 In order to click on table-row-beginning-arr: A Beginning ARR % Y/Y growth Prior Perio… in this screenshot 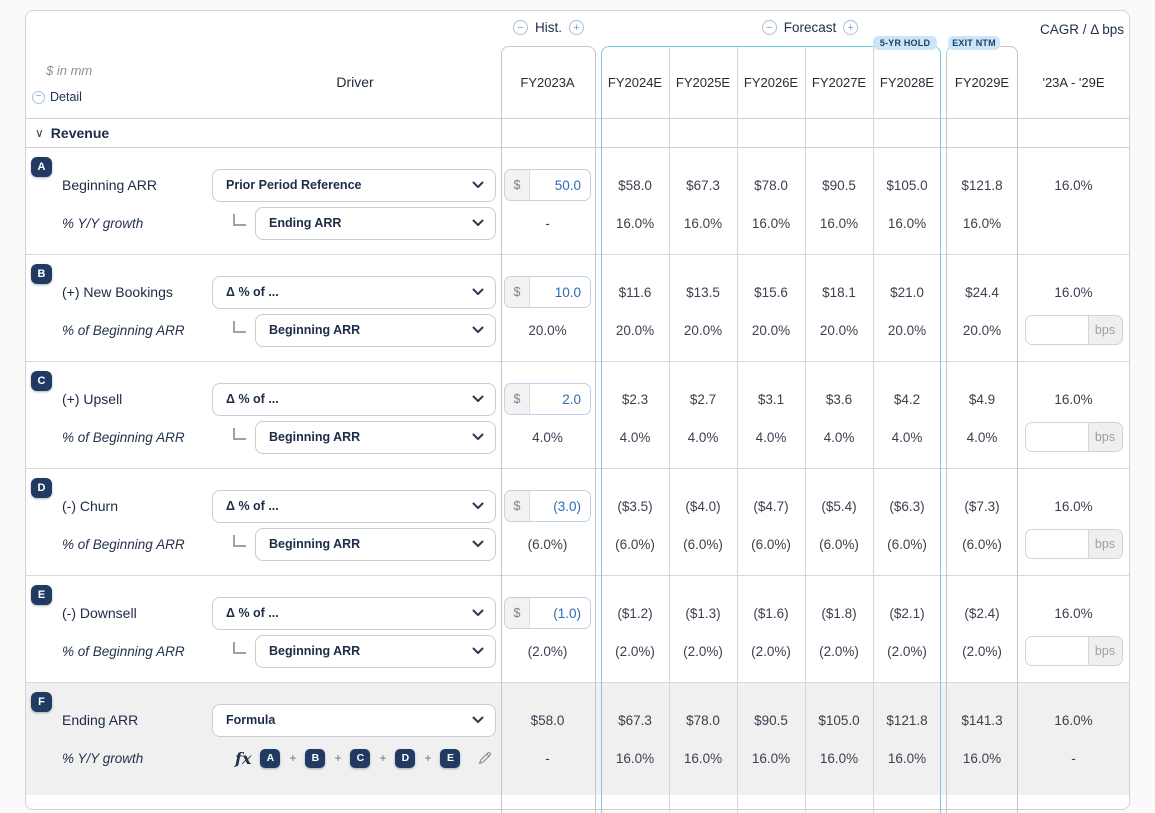, I will do `click(577, 201)`.